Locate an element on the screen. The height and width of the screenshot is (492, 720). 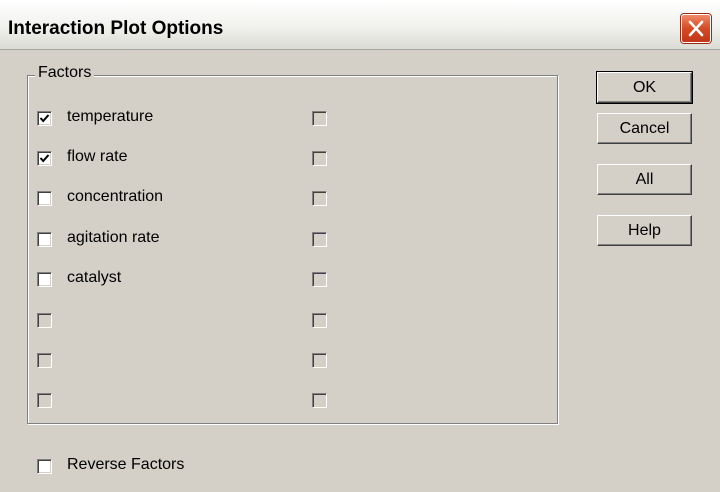
close-button is located at coordinates (696, 28).